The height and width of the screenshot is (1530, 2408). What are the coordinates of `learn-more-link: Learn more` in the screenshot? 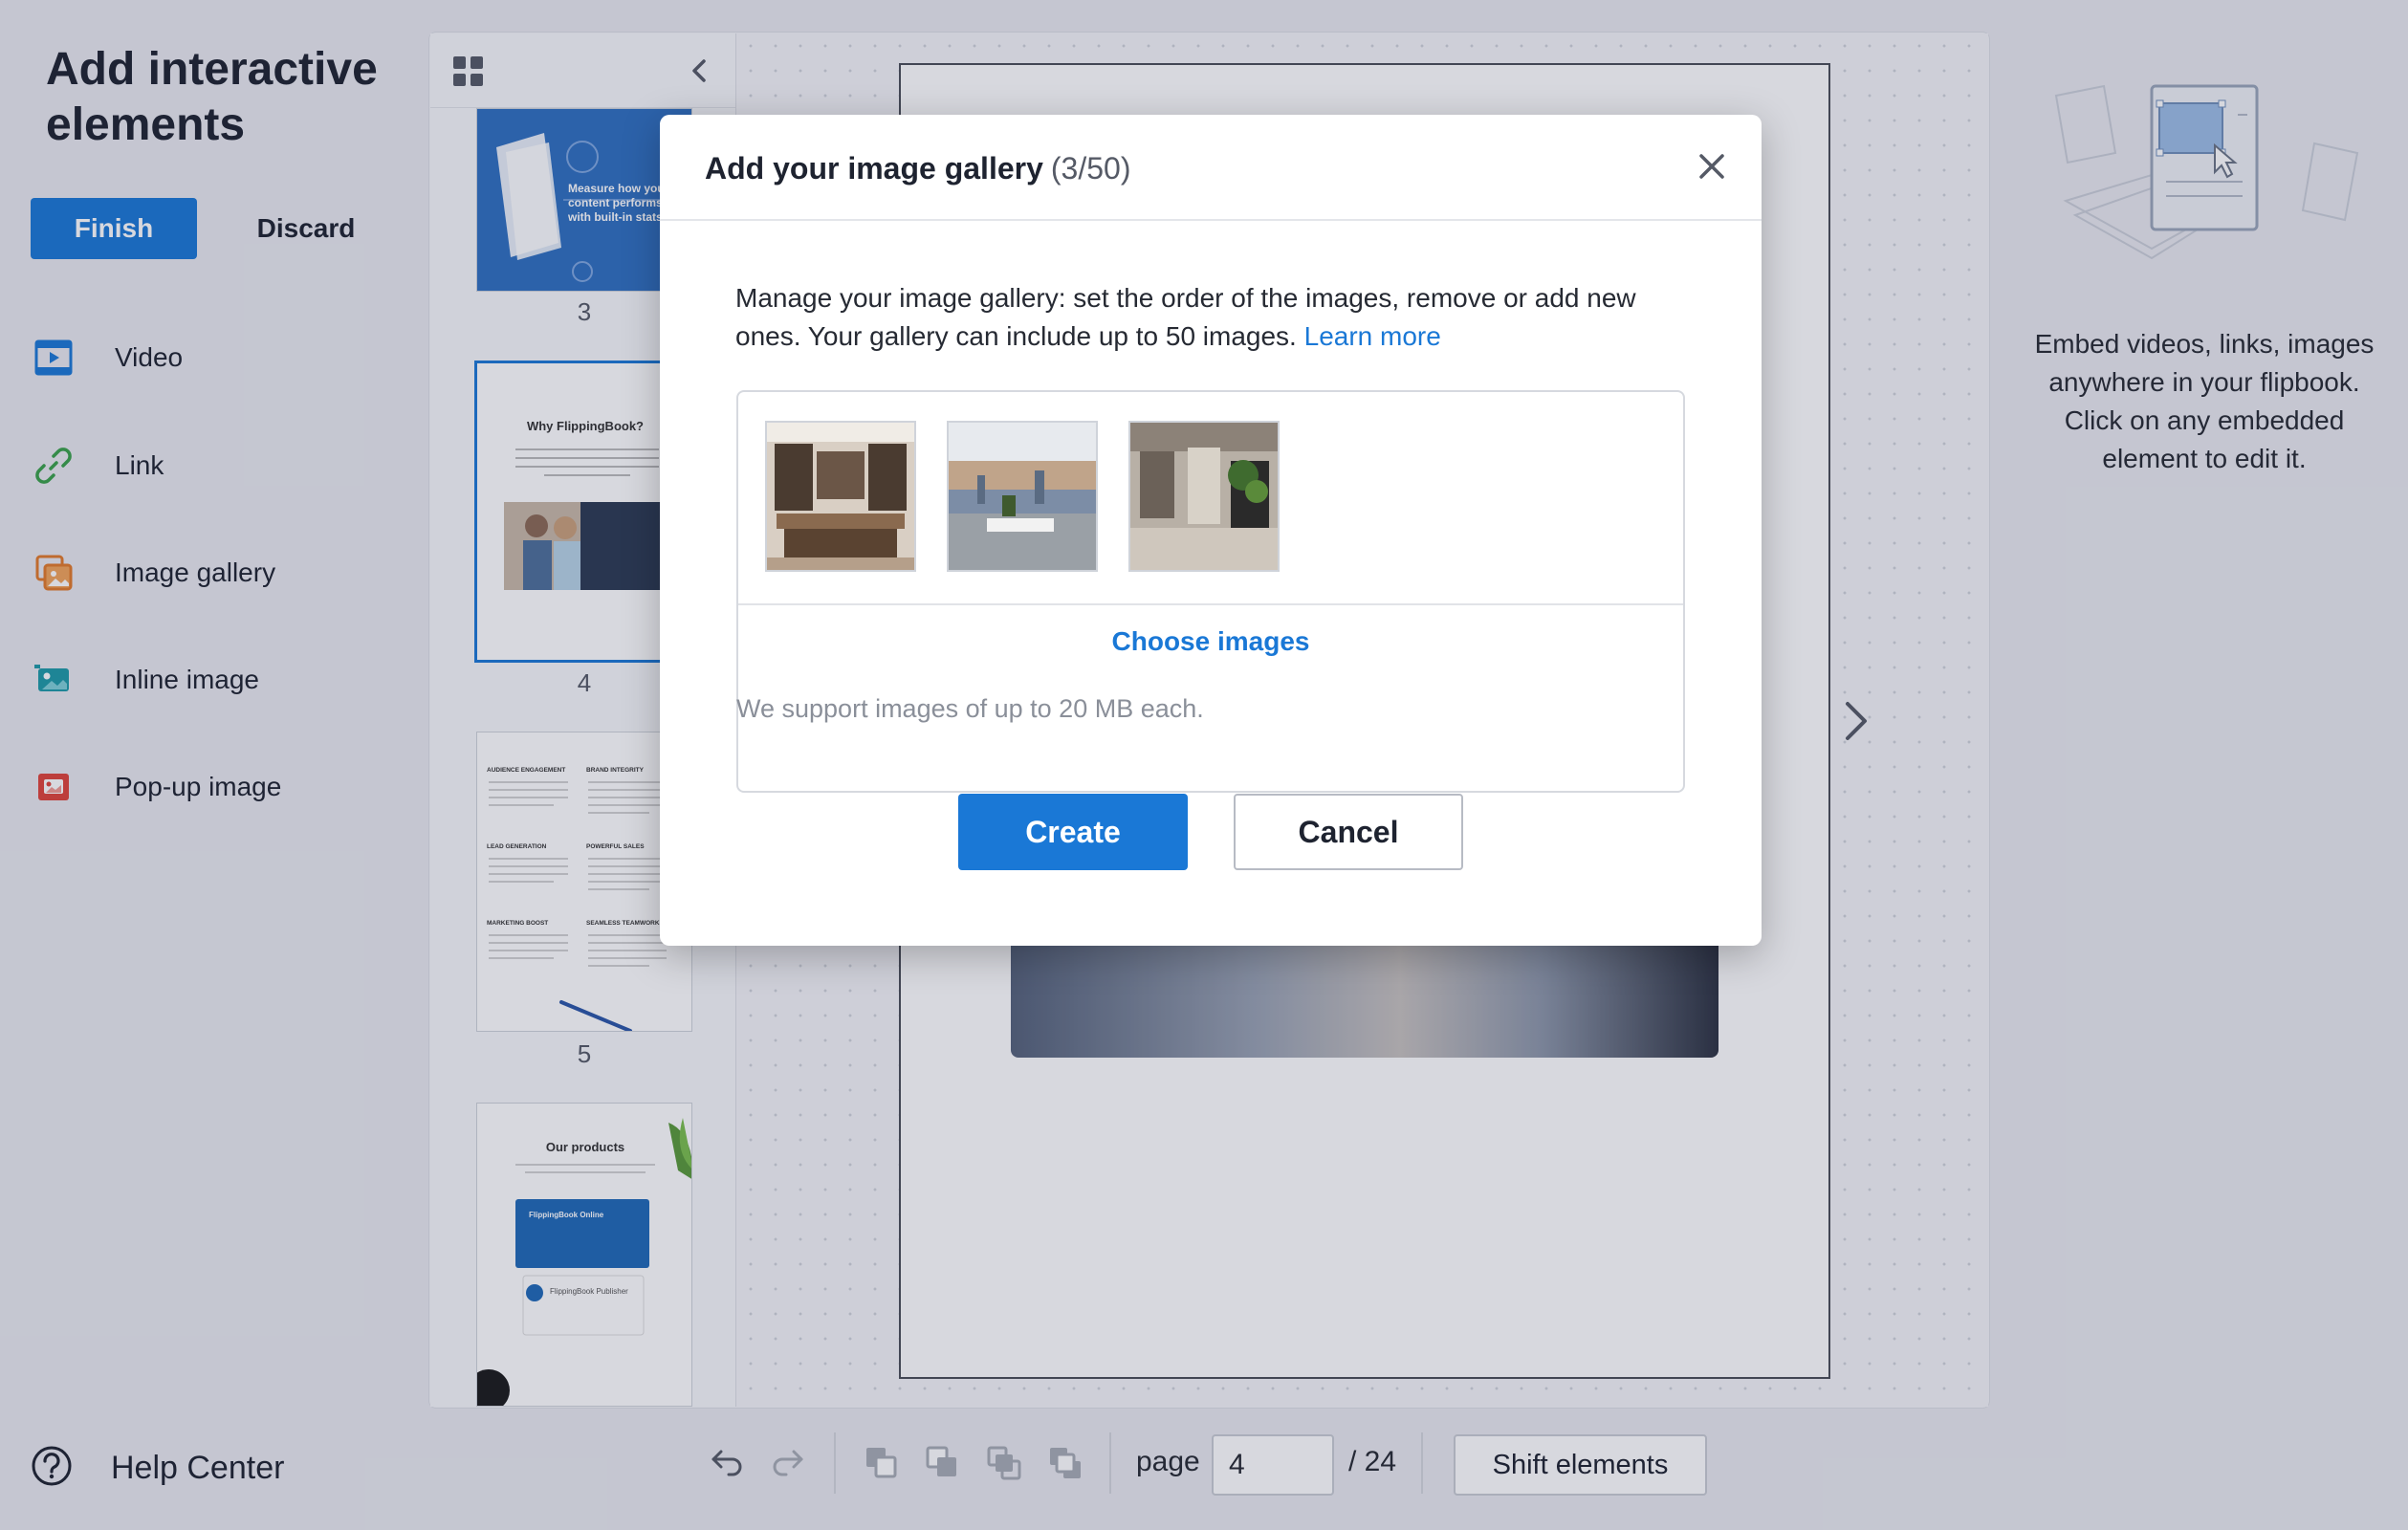 It's located at (1373, 336).